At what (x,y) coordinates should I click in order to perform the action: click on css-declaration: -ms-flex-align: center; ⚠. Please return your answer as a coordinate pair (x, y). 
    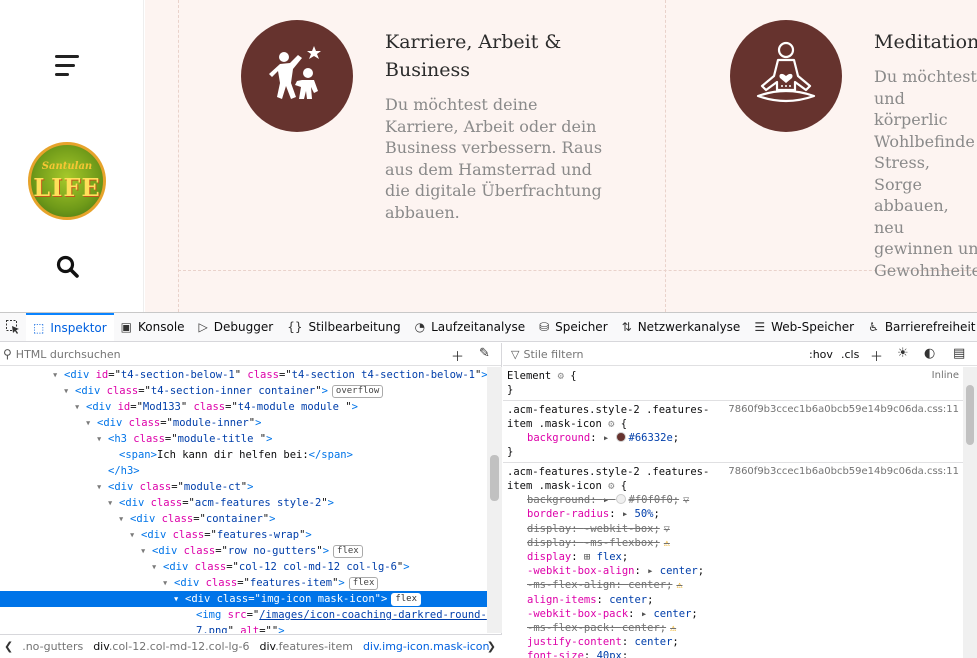
    Looking at the image, I should click on (733, 585).